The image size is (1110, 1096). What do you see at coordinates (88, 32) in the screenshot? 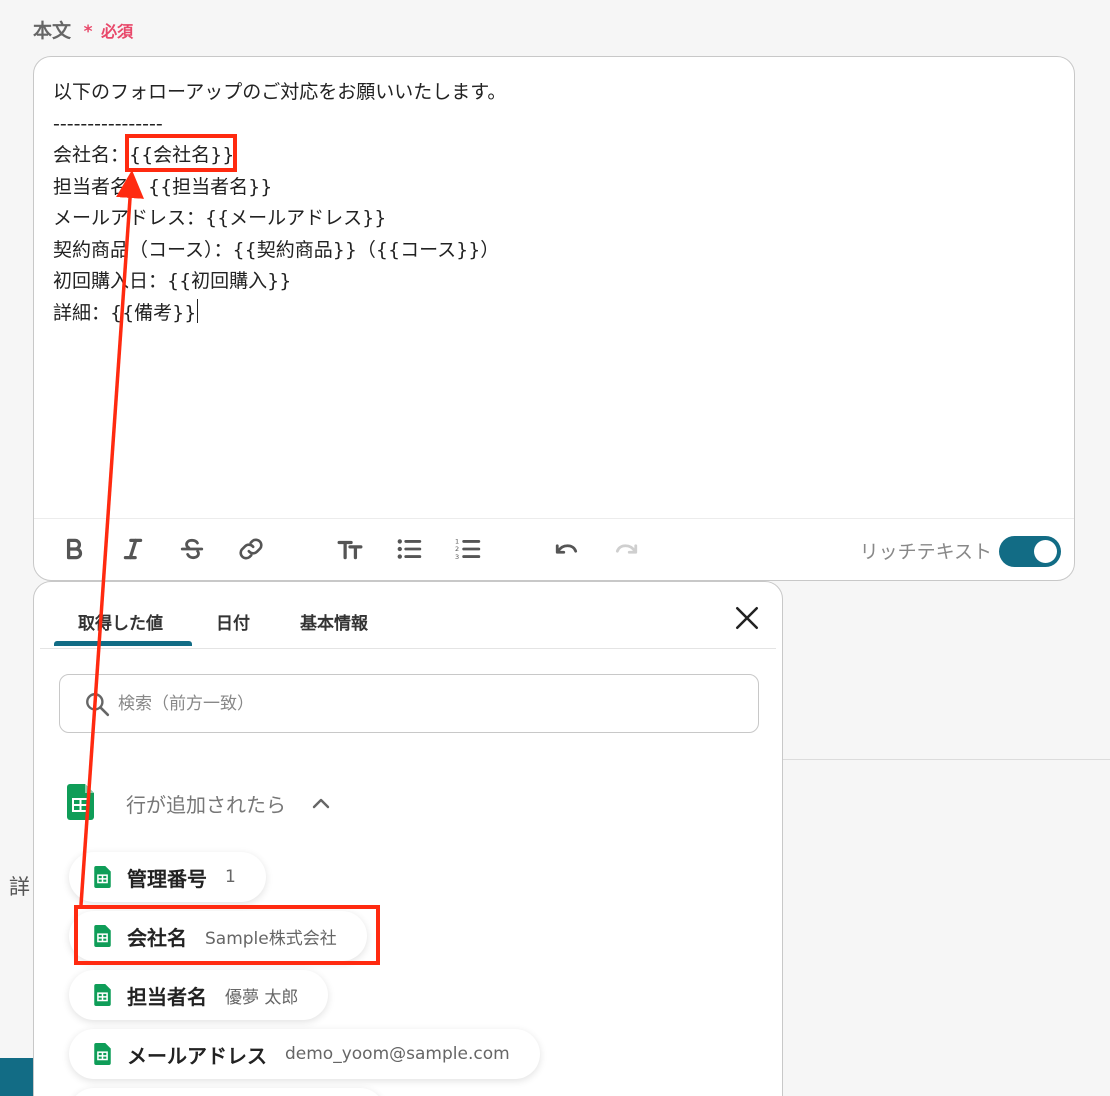
I see `required-mark: *` at bounding box center [88, 32].